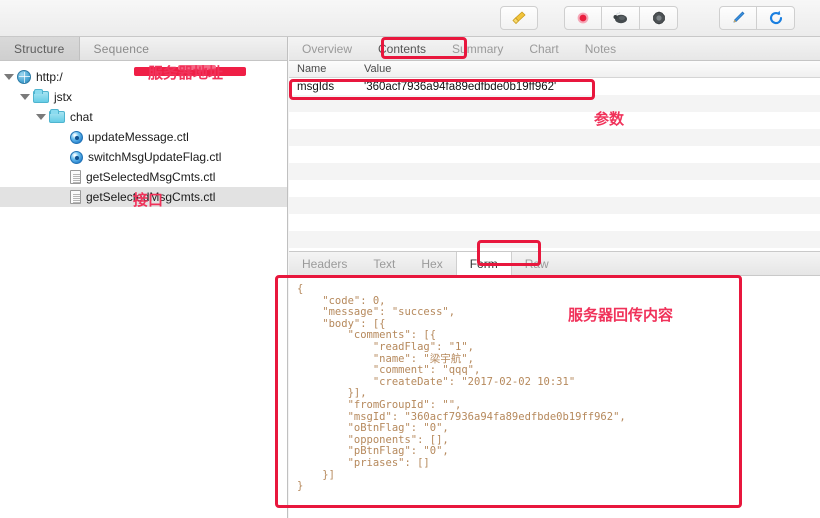 The height and width of the screenshot is (518, 820). Describe the element at coordinates (24, 77) in the screenshot. I see `globe-icon` at that location.